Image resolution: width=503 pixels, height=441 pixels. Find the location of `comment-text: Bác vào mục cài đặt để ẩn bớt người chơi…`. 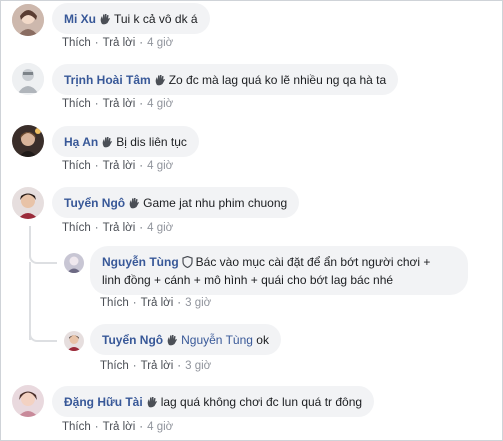

comment-text: Bác vào mục cài đặt để ẩn bớt người chơi… is located at coordinates (313, 262).